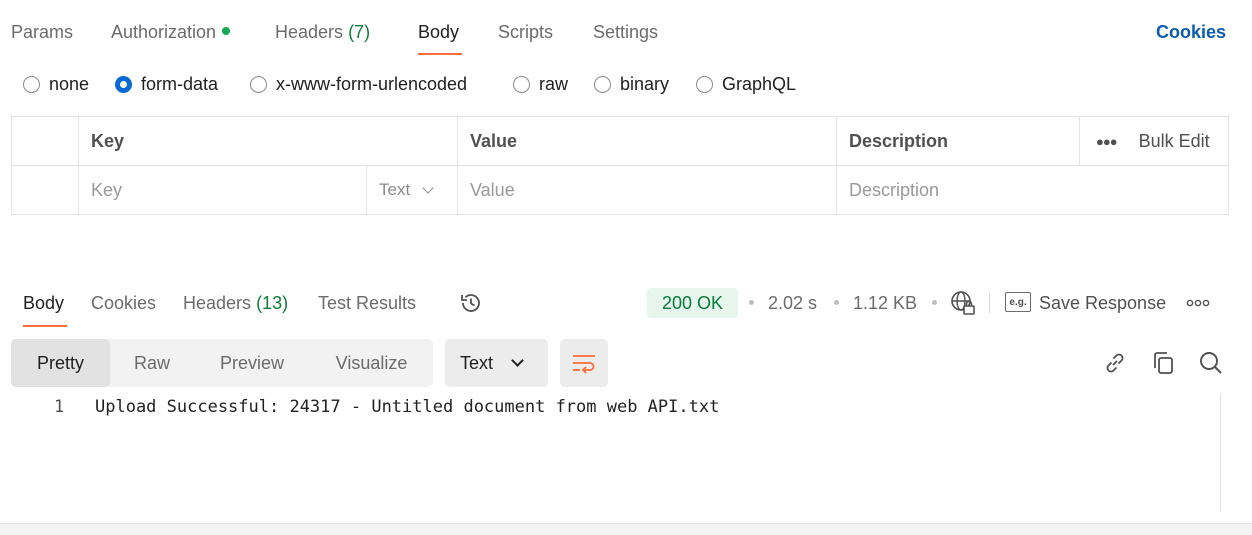 This screenshot has width=1252, height=535. What do you see at coordinates (69, 84) in the screenshot?
I see `radio-label: none` at bounding box center [69, 84].